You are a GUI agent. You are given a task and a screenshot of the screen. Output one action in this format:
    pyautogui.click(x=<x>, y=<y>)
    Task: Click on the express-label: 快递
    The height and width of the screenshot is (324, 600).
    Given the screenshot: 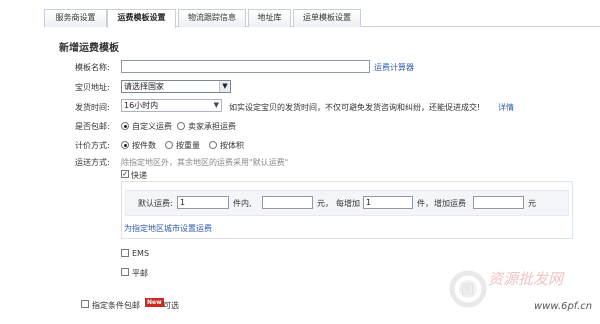 What is the action you would take?
    pyautogui.click(x=139, y=175)
    